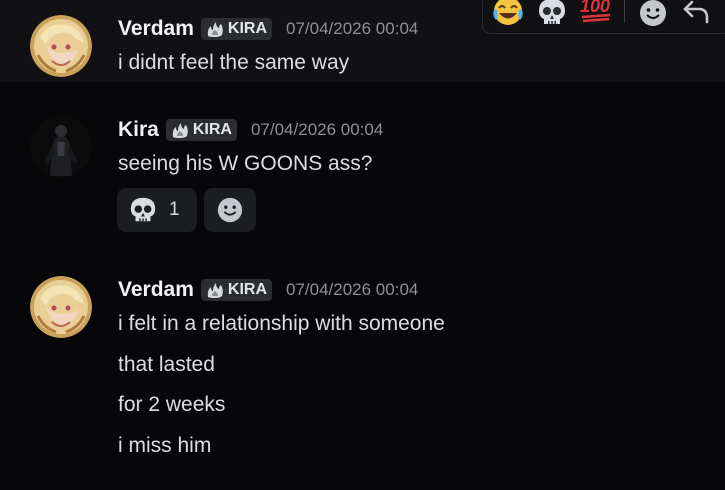  What do you see at coordinates (552, 16) in the screenshot?
I see `skull-emoji-icon` at bounding box center [552, 16].